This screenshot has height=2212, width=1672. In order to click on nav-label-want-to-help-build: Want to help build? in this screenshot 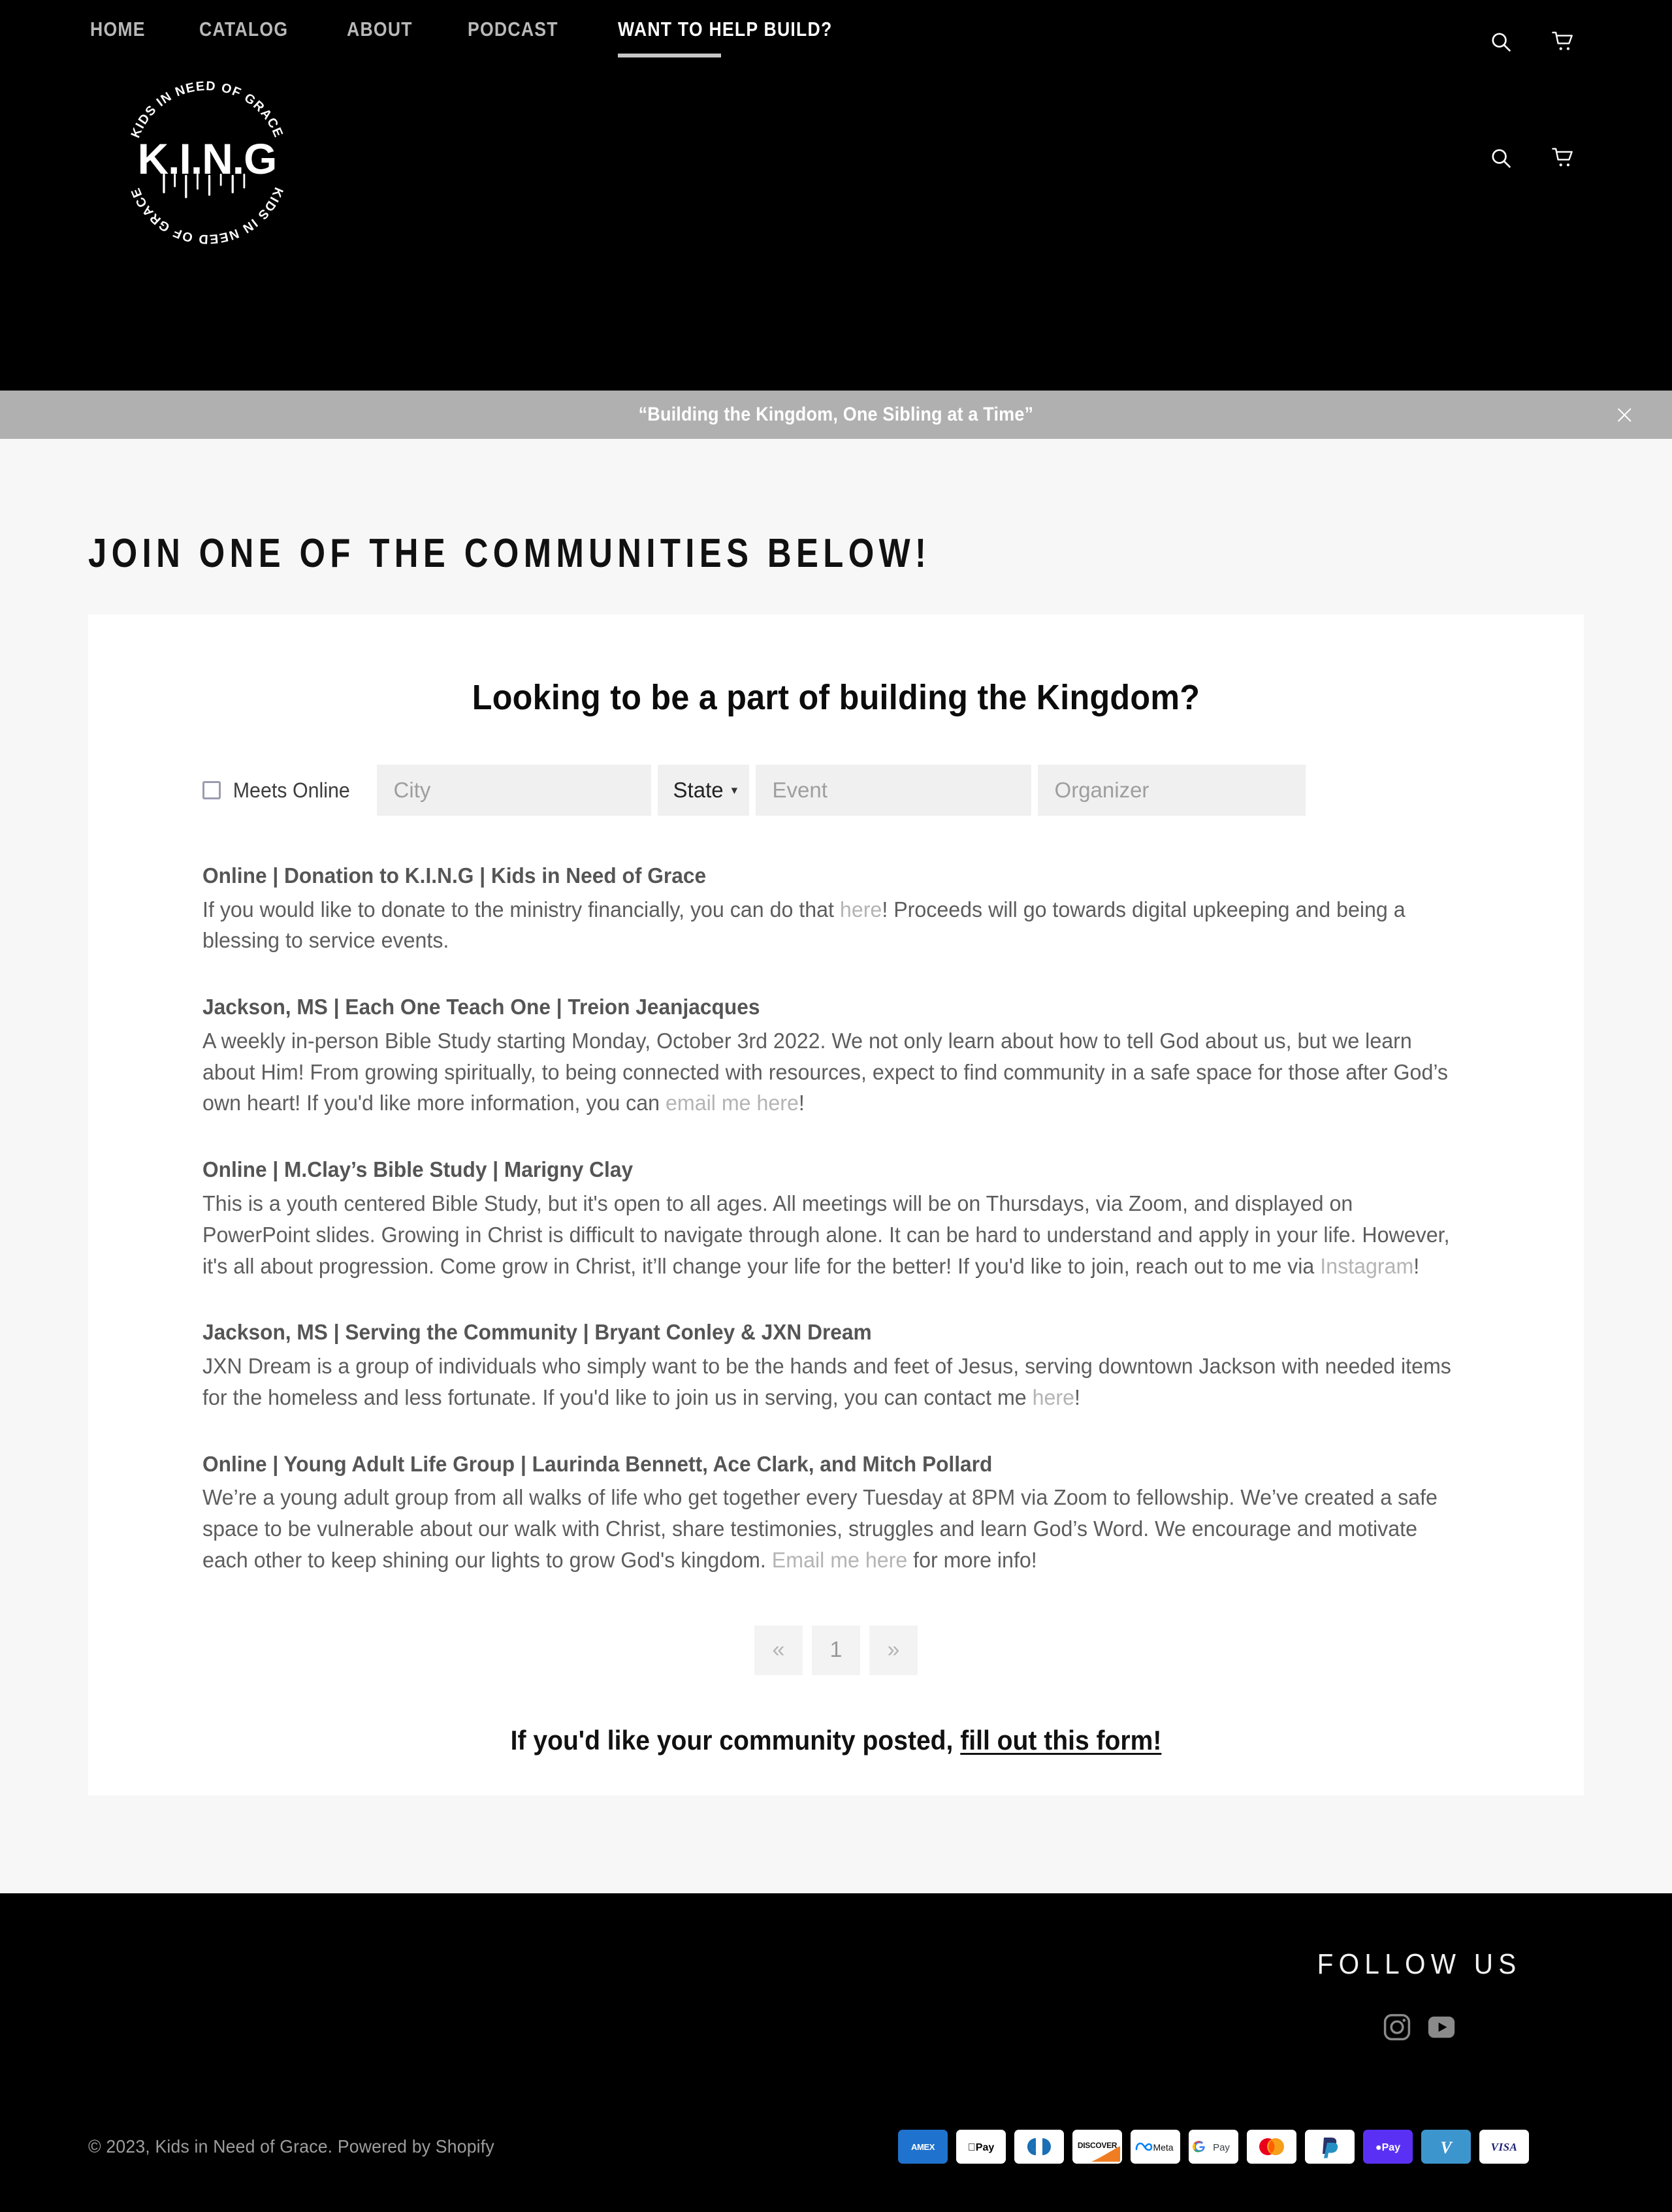, I will do `click(725, 29)`.